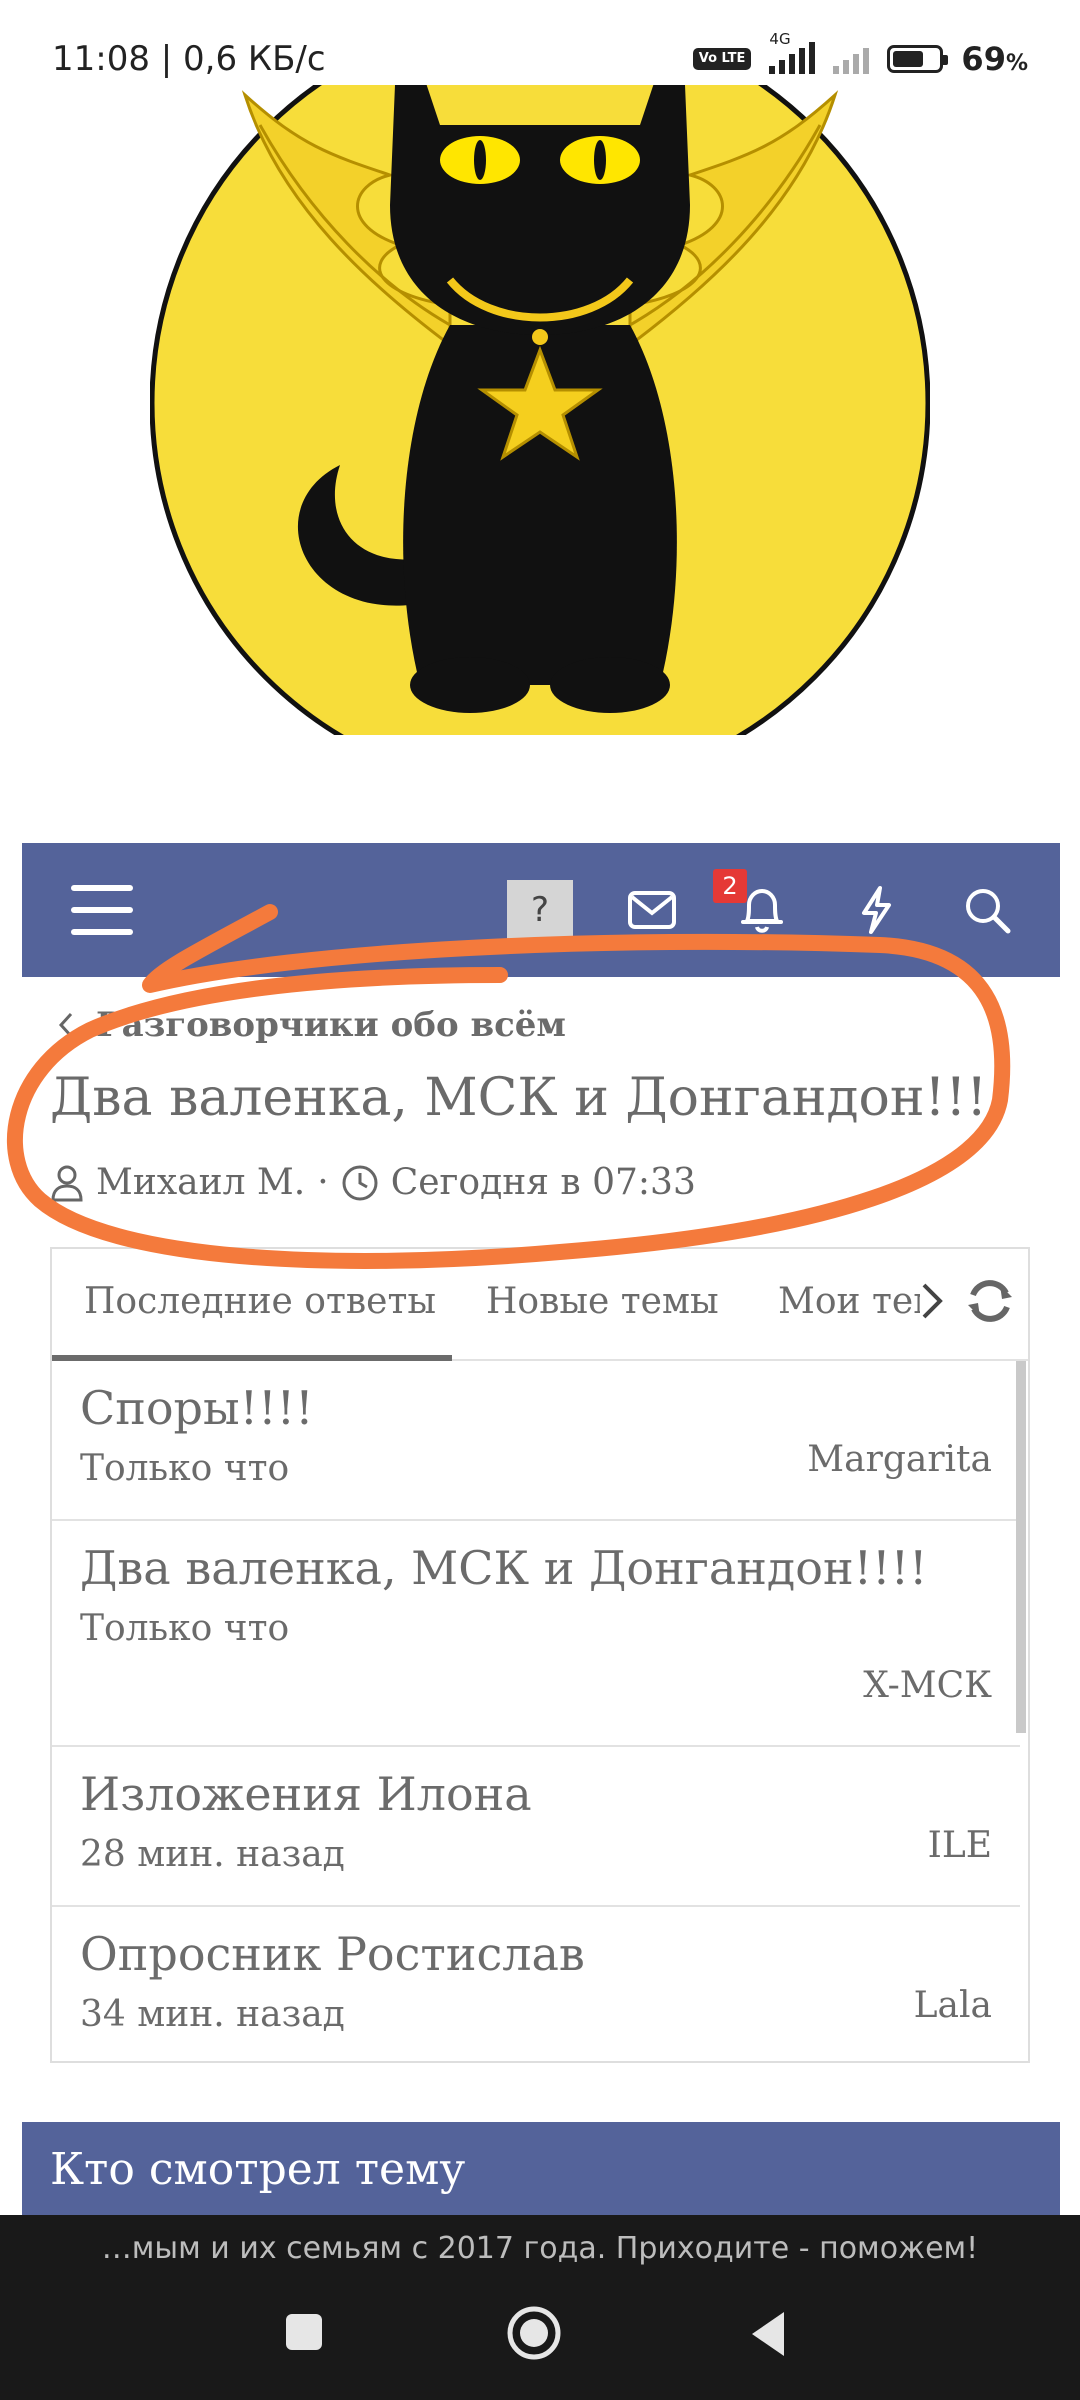  Describe the element at coordinates (260, 1301) in the screenshot. I see `tab-latest-replies: Последние ответы` at that location.